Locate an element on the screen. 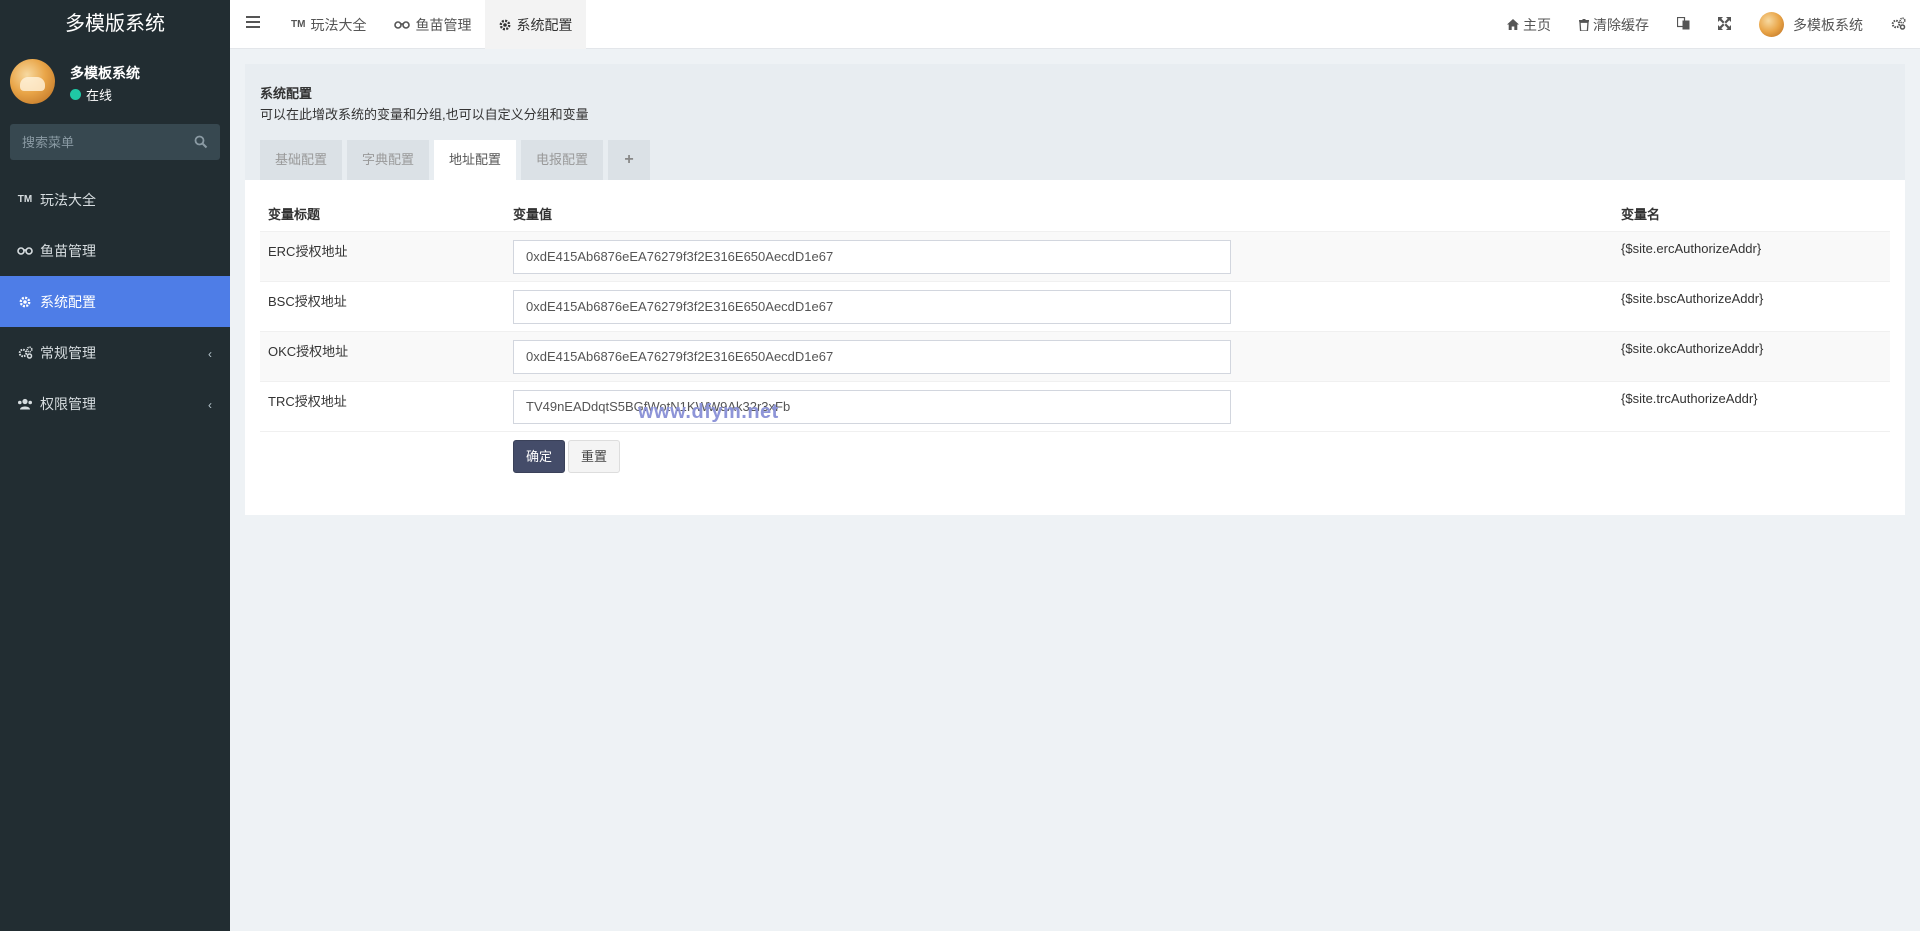  reset-button: 重置 is located at coordinates (594, 456).